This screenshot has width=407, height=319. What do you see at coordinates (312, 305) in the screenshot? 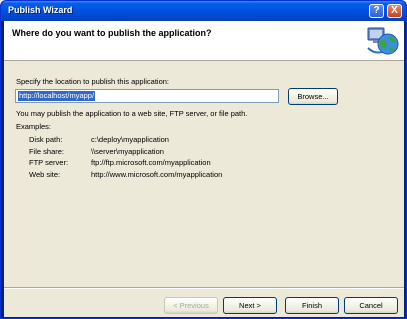
I see `finish-button: Finish` at bounding box center [312, 305].